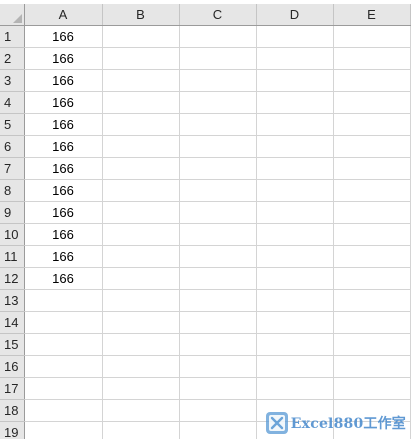  What do you see at coordinates (12, 168) in the screenshot?
I see `row-header: 7` at bounding box center [12, 168].